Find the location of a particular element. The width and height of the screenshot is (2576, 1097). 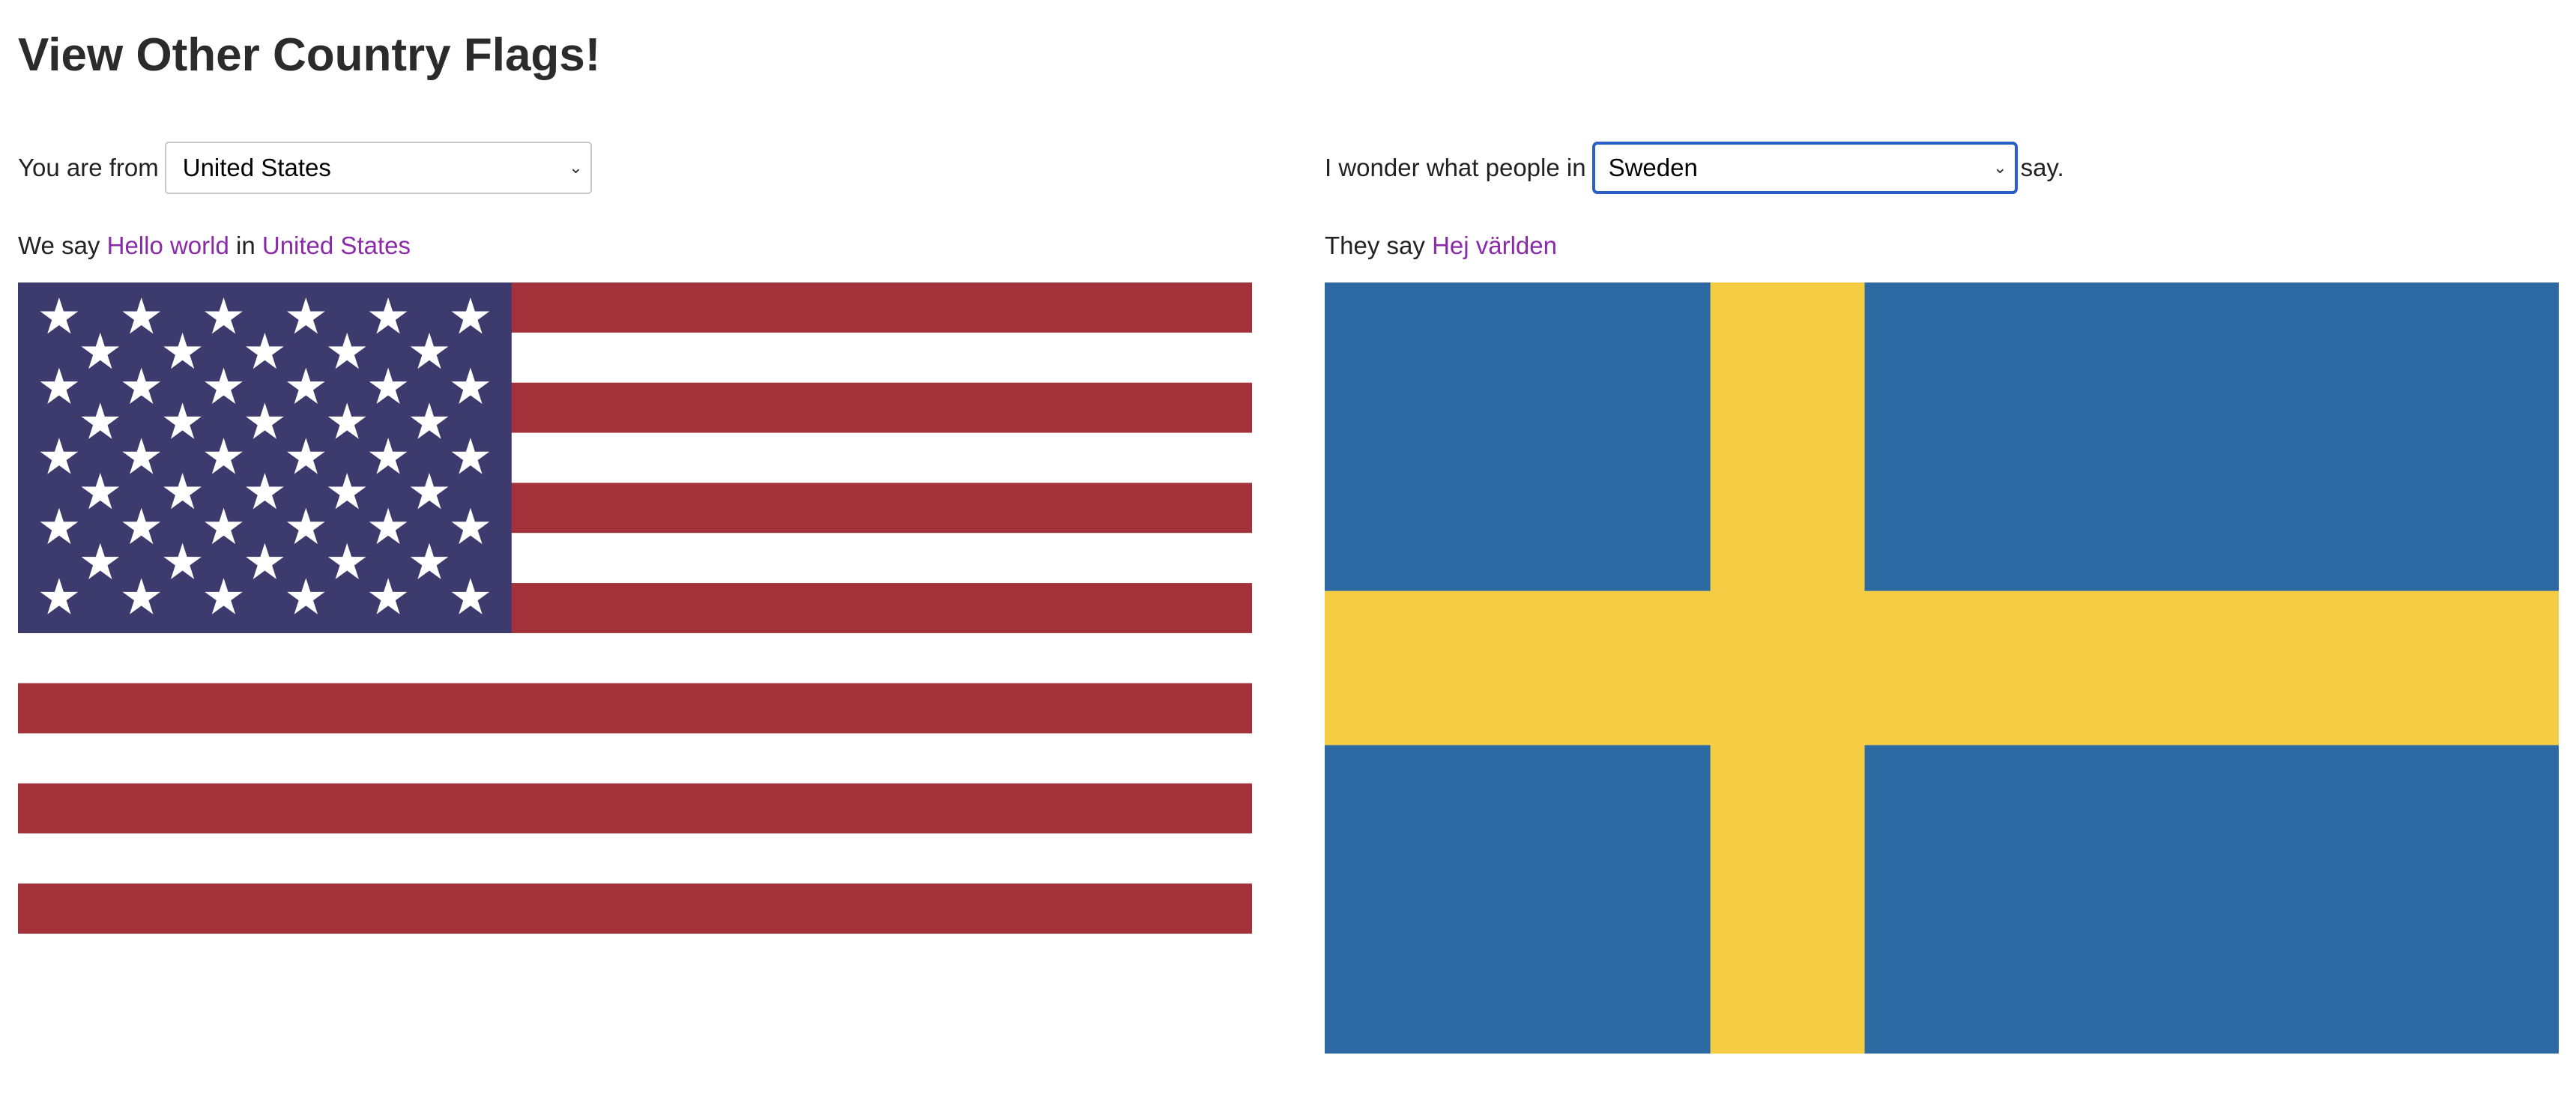

target-country-select: Sweden ⌄ is located at coordinates (1804, 168).